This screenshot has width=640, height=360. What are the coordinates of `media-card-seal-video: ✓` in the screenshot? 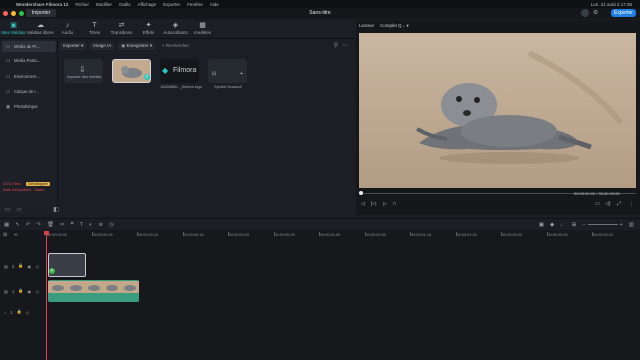 It's located at (131, 71).